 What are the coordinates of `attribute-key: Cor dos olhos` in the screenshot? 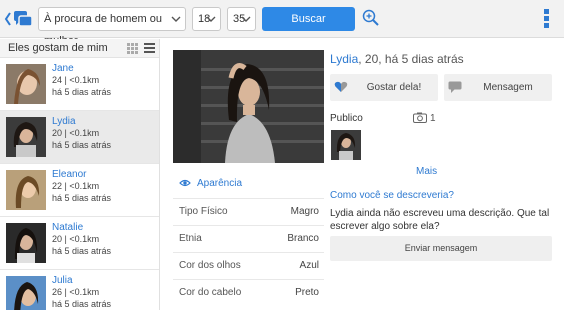 It's located at (210, 265).